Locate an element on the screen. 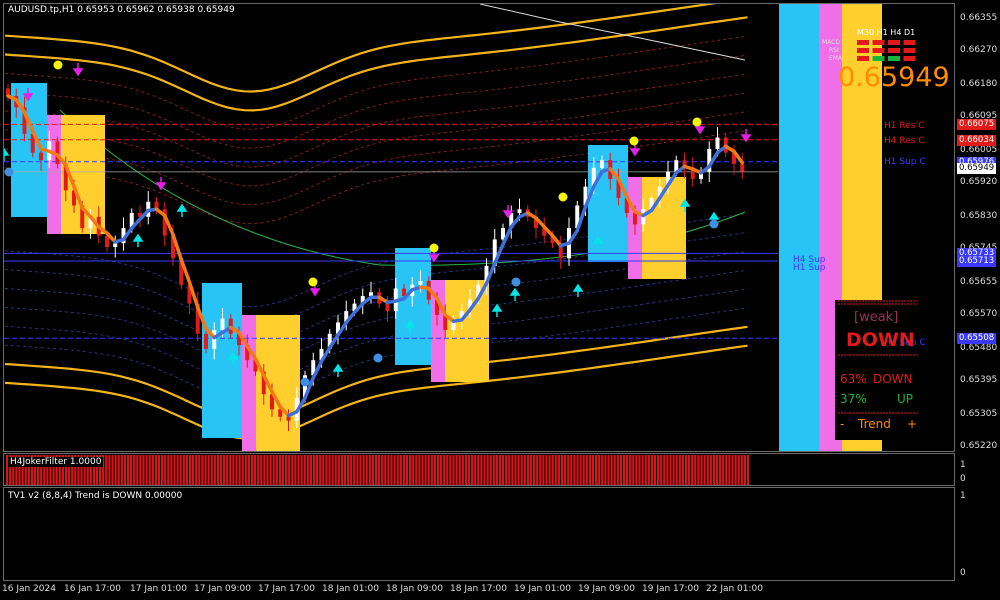 The height and width of the screenshot is (600, 1000). dashboard-down-pct: 63% is located at coordinates (853, 379).